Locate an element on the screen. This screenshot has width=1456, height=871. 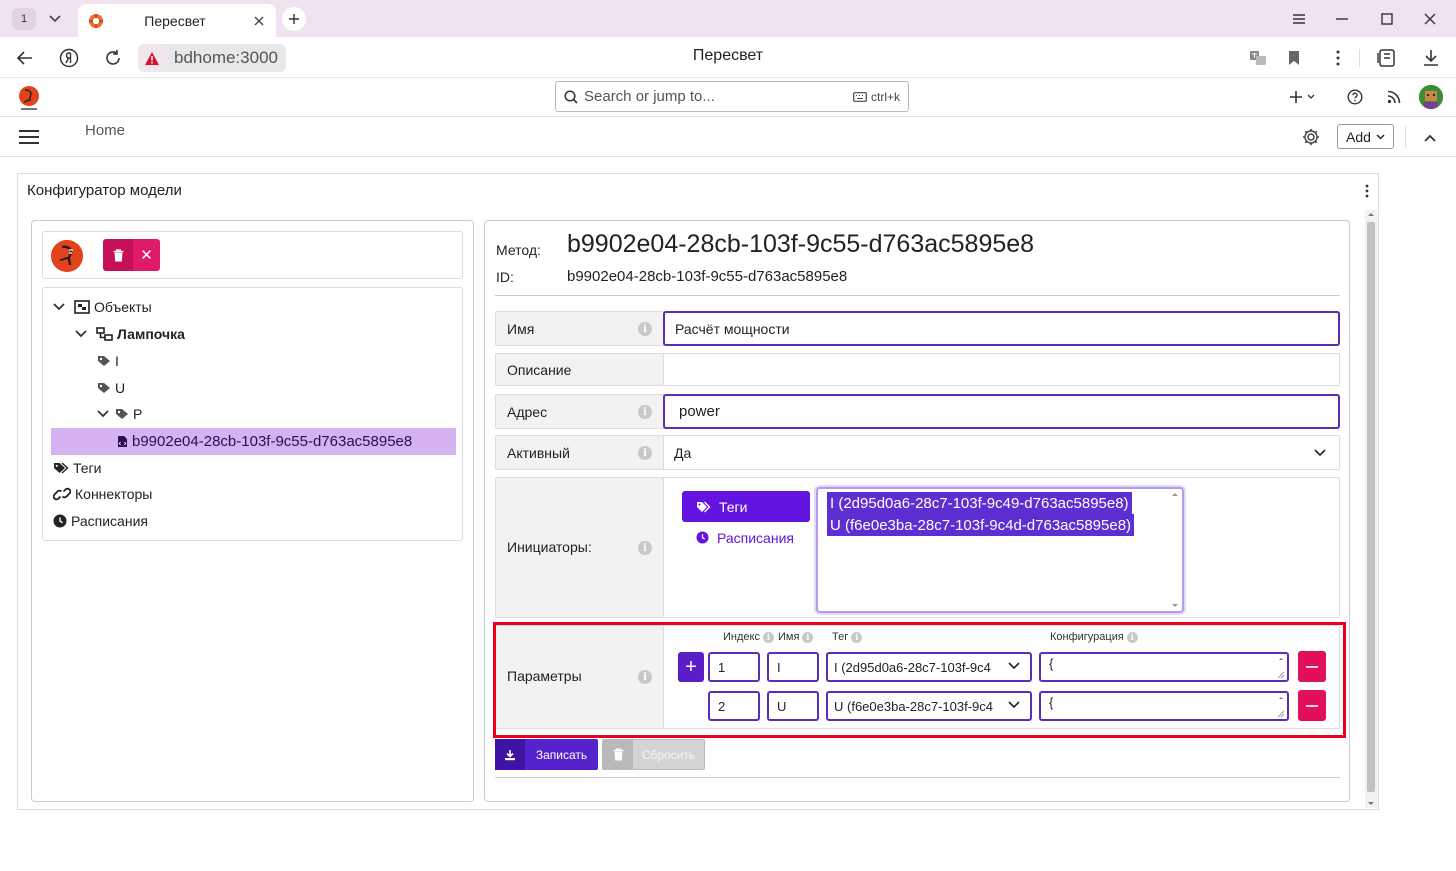
initiator-tab-tags: Теги is located at coordinates (746, 506).